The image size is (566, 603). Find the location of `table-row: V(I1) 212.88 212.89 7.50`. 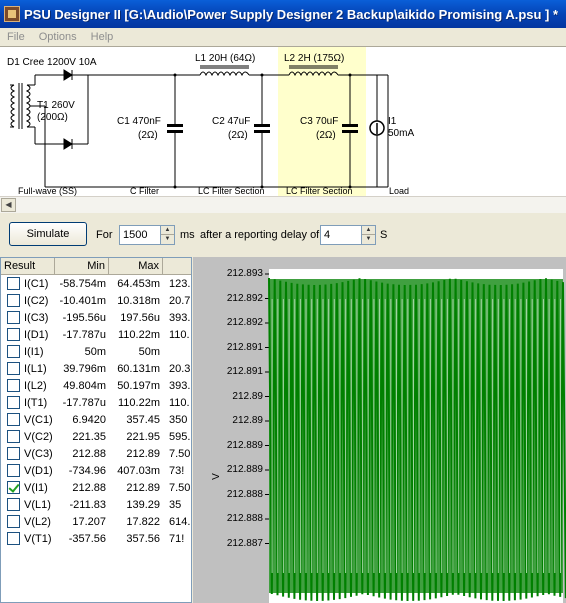

table-row: V(I1) 212.88 212.89 7.50 is located at coordinates (96, 487).